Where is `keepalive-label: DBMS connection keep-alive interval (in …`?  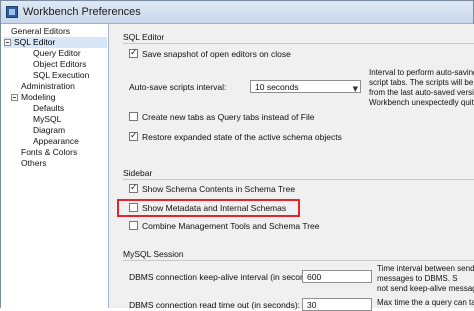
keepalive-label: DBMS connection keep-alive interval (in … is located at coordinates (224, 277).